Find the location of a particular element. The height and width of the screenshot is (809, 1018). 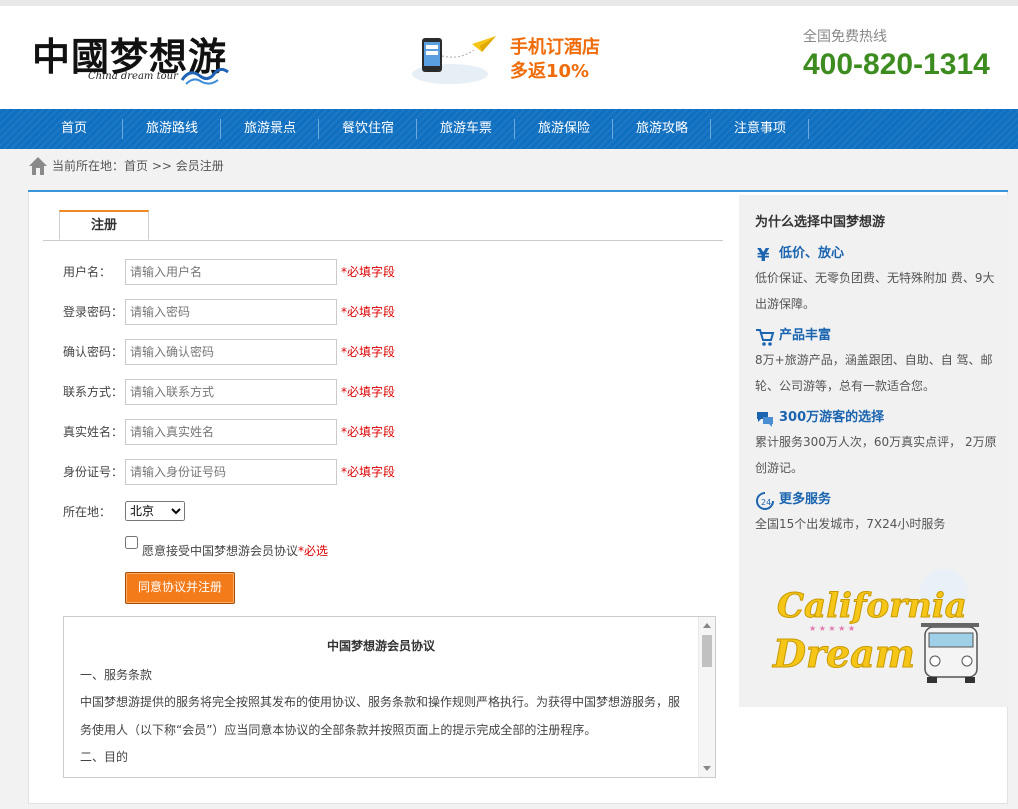

feature-desc: 低价保证、无零负团费、无特殊附加 费、9大出游保障。 is located at coordinates (875, 291).